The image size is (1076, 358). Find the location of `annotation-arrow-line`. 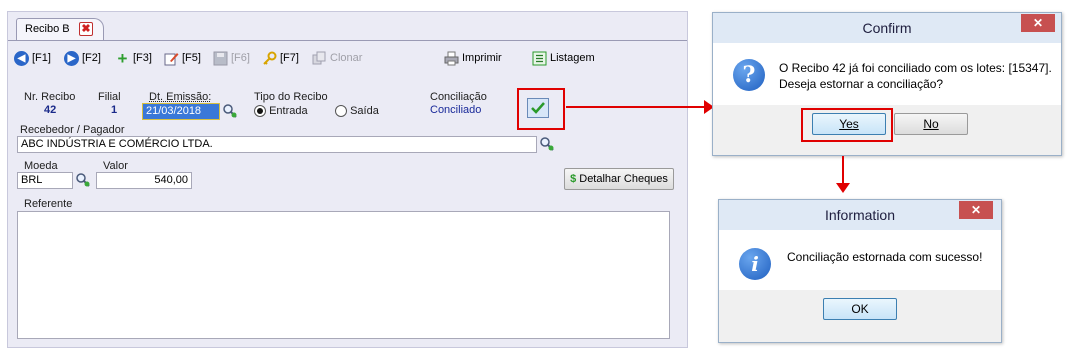

annotation-arrow-line is located at coordinates (636, 107).